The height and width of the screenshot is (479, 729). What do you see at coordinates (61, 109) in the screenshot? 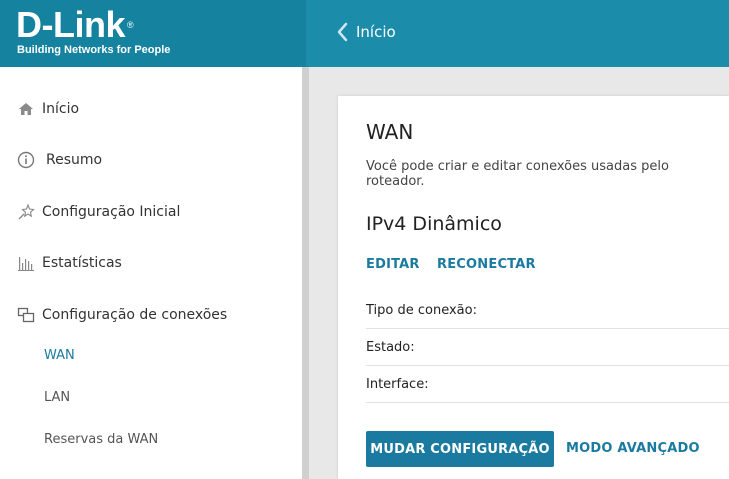
I see `sidebar-item-label: Início` at bounding box center [61, 109].